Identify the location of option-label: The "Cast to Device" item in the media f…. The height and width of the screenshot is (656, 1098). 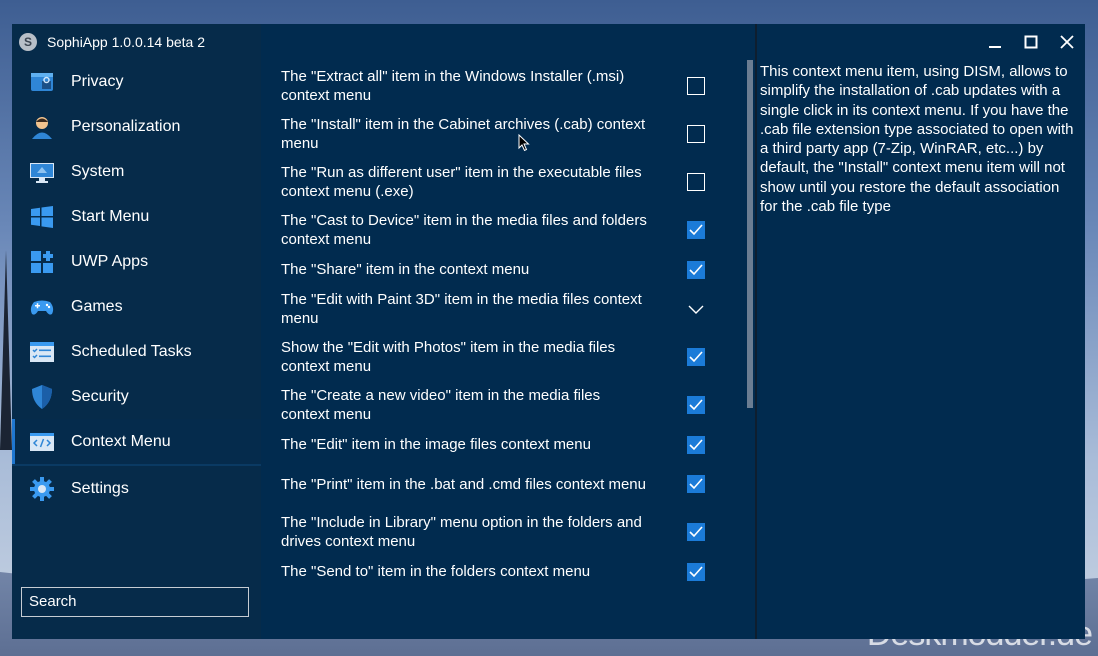
(464, 230).